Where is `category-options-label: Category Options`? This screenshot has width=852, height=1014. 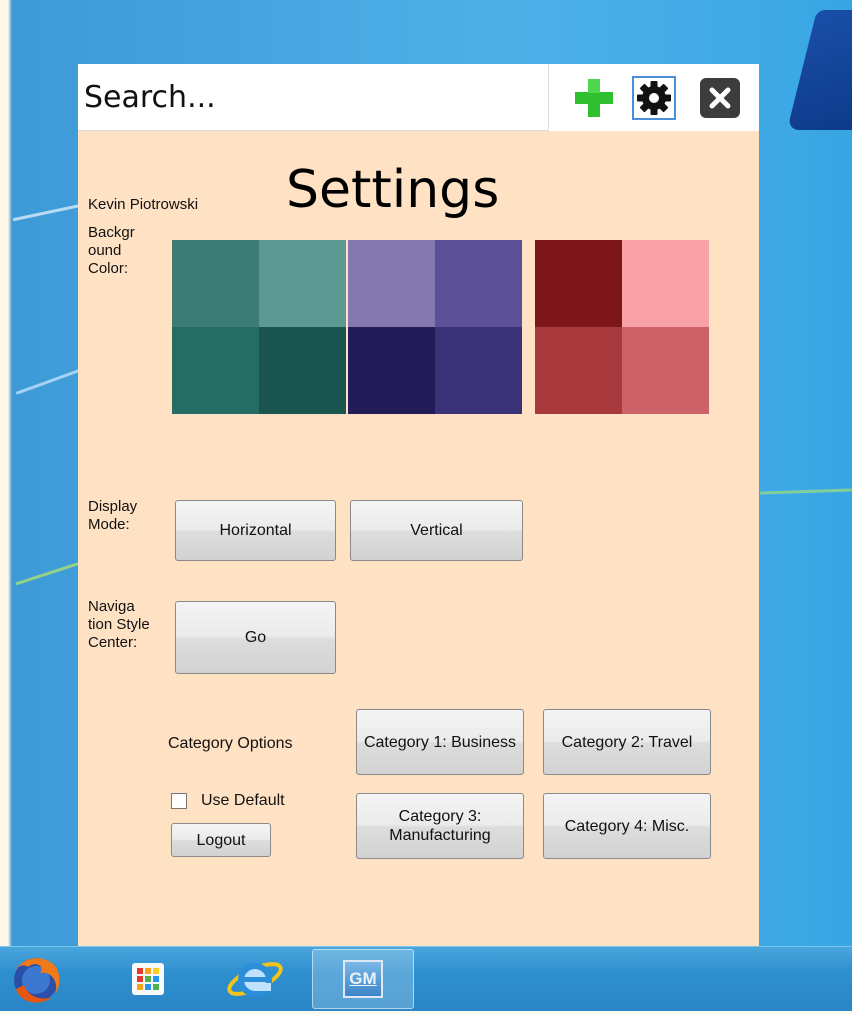 category-options-label: Category Options is located at coordinates (230, 743).